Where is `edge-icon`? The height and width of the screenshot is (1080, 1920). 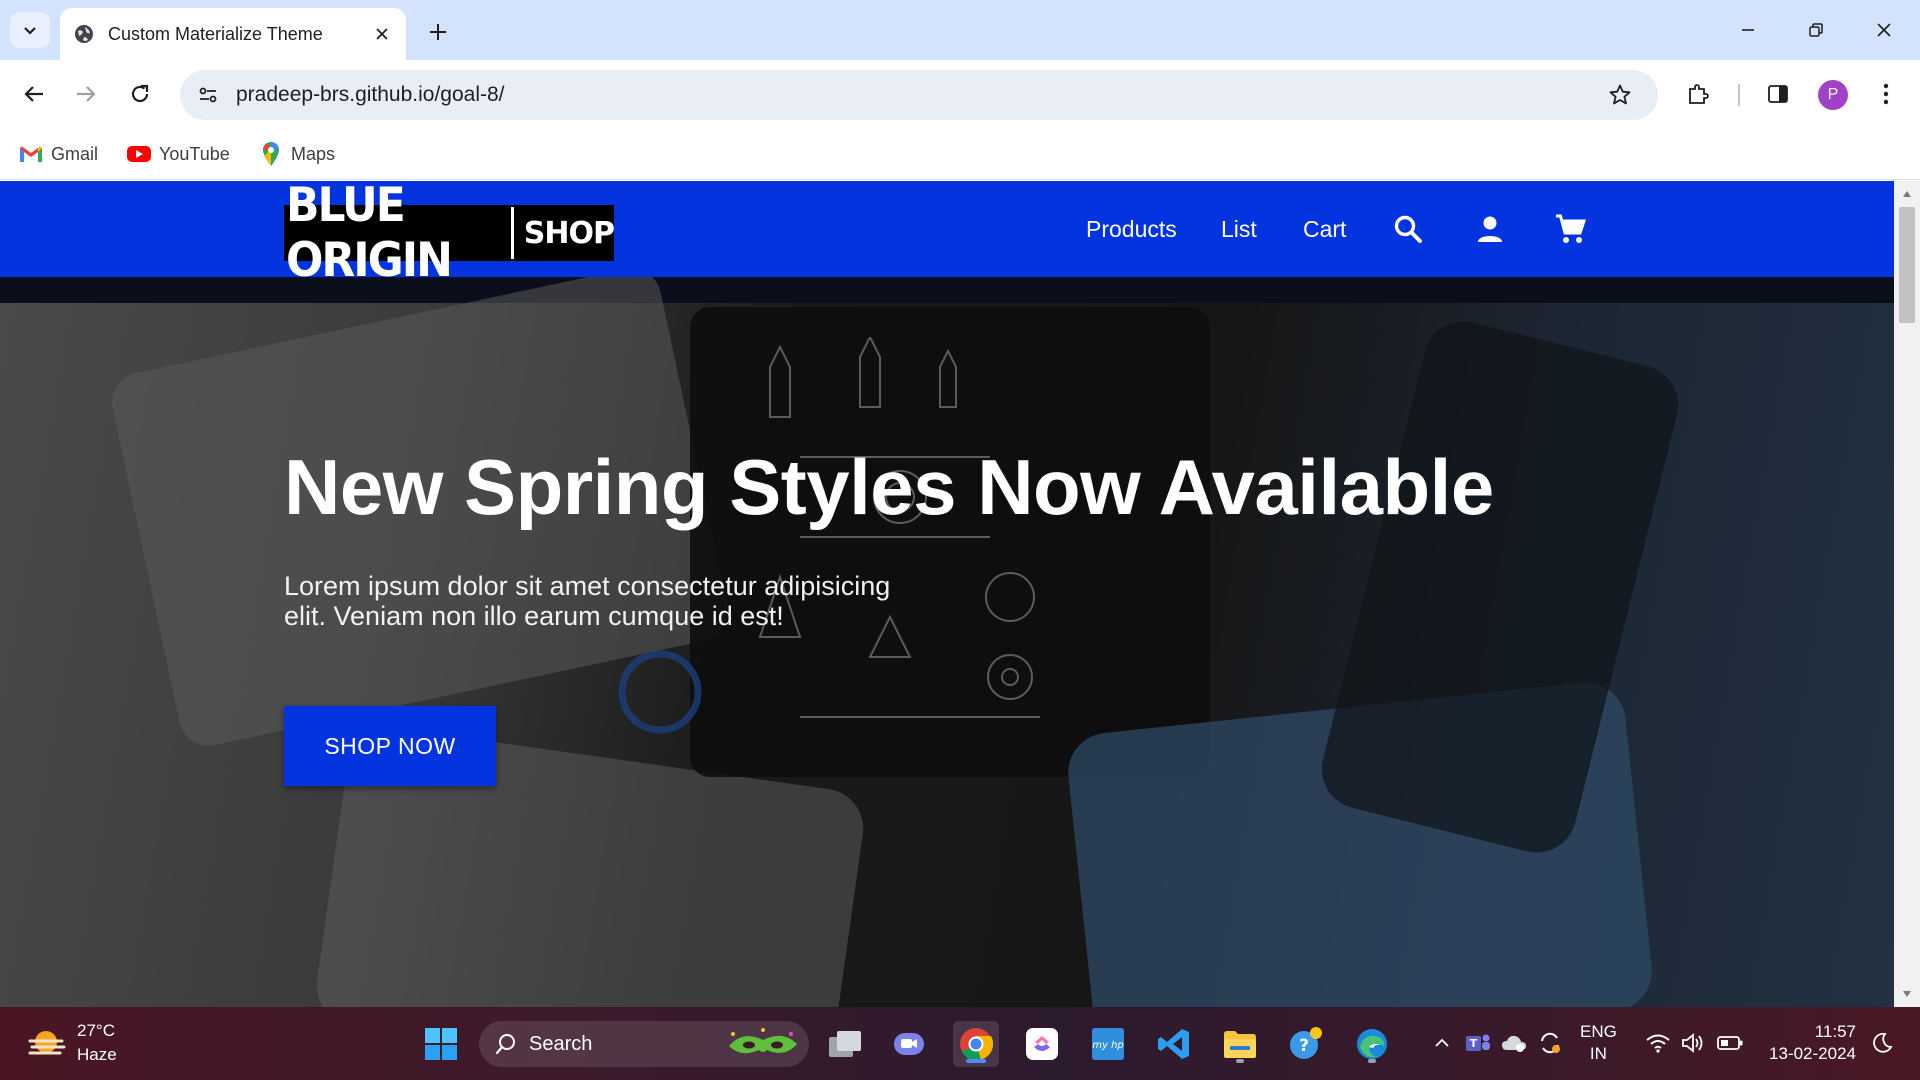
edge-icon is located at coordinates (1372, 1044).